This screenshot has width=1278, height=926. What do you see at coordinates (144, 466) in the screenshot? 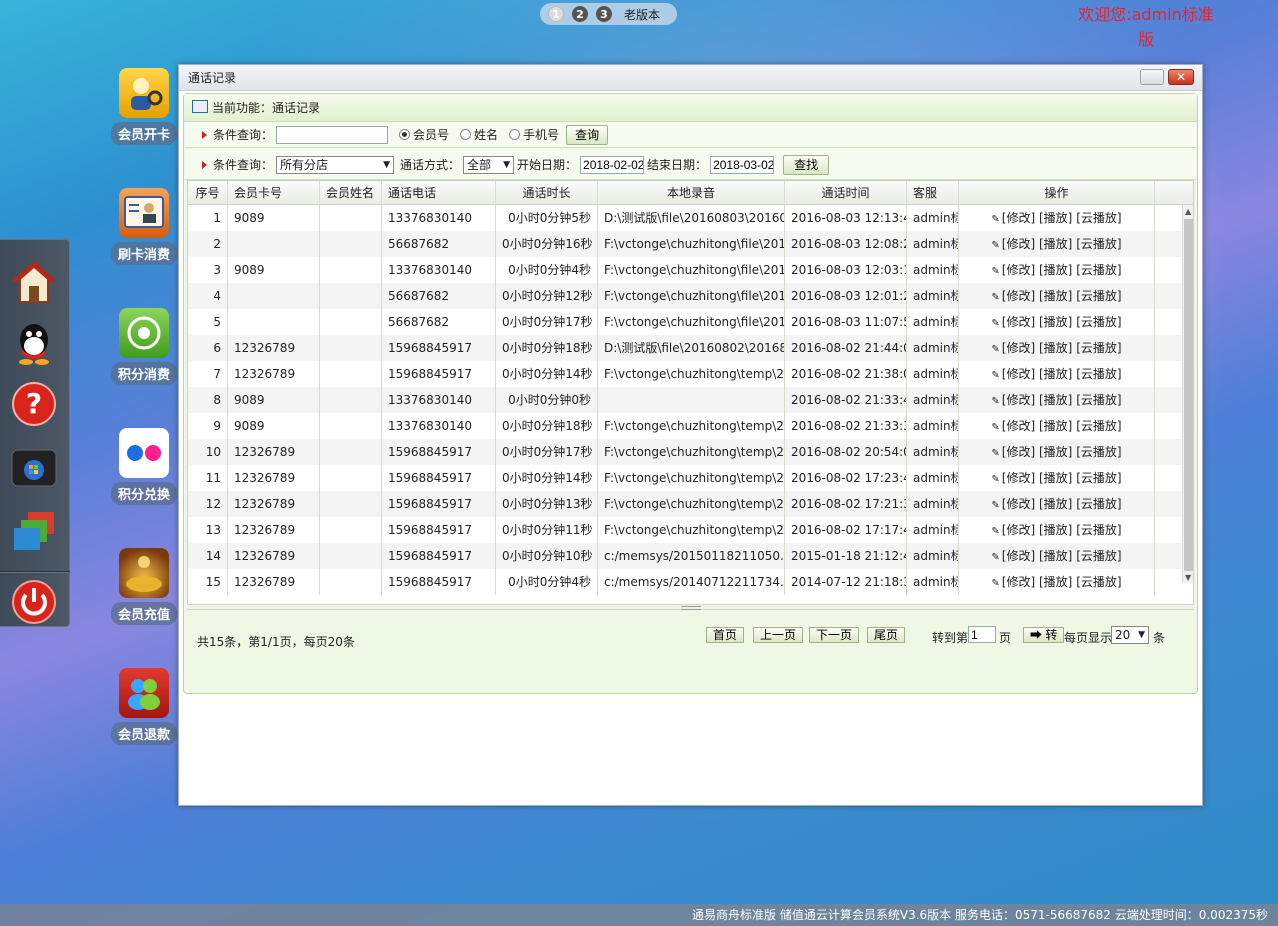
I see `desktop-icon-points-exchange: 积分兑换` at bounding box center [144, 466].